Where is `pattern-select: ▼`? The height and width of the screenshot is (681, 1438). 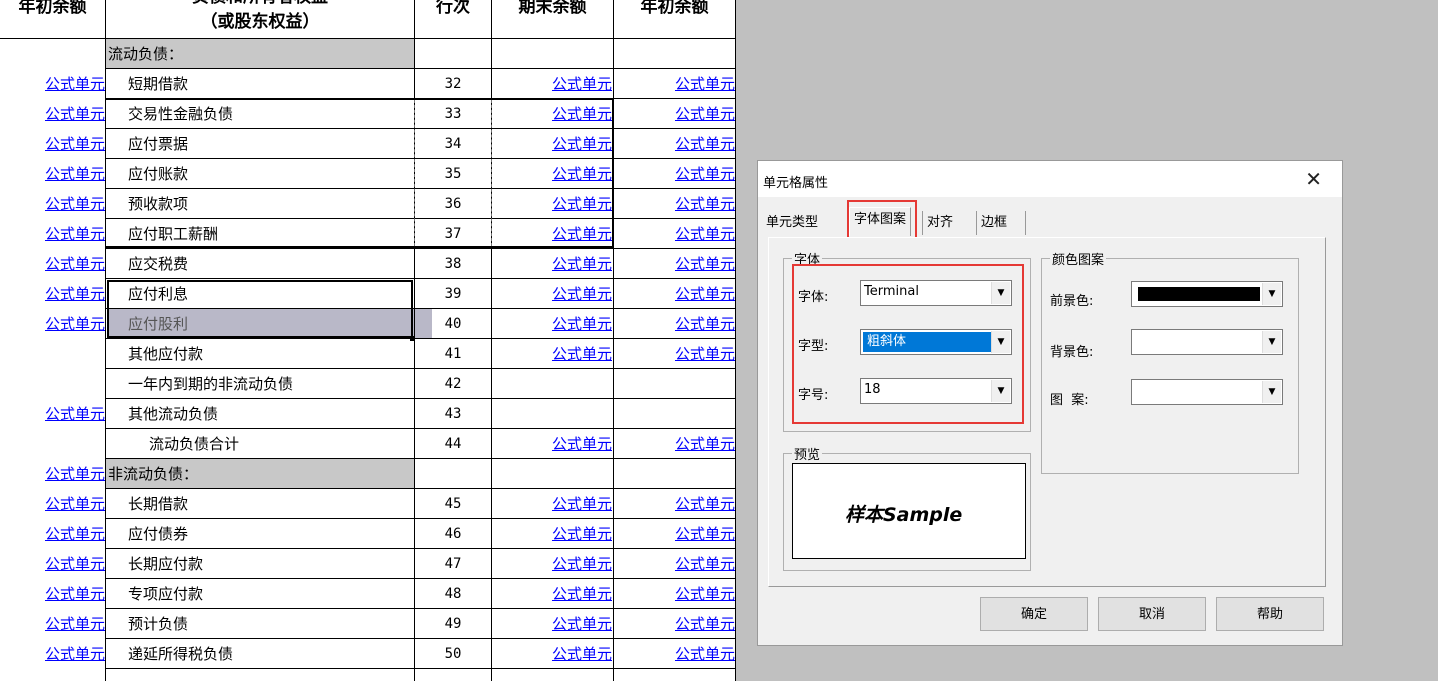
pattern-select: ▼ is located at coordinates (1207, 392).